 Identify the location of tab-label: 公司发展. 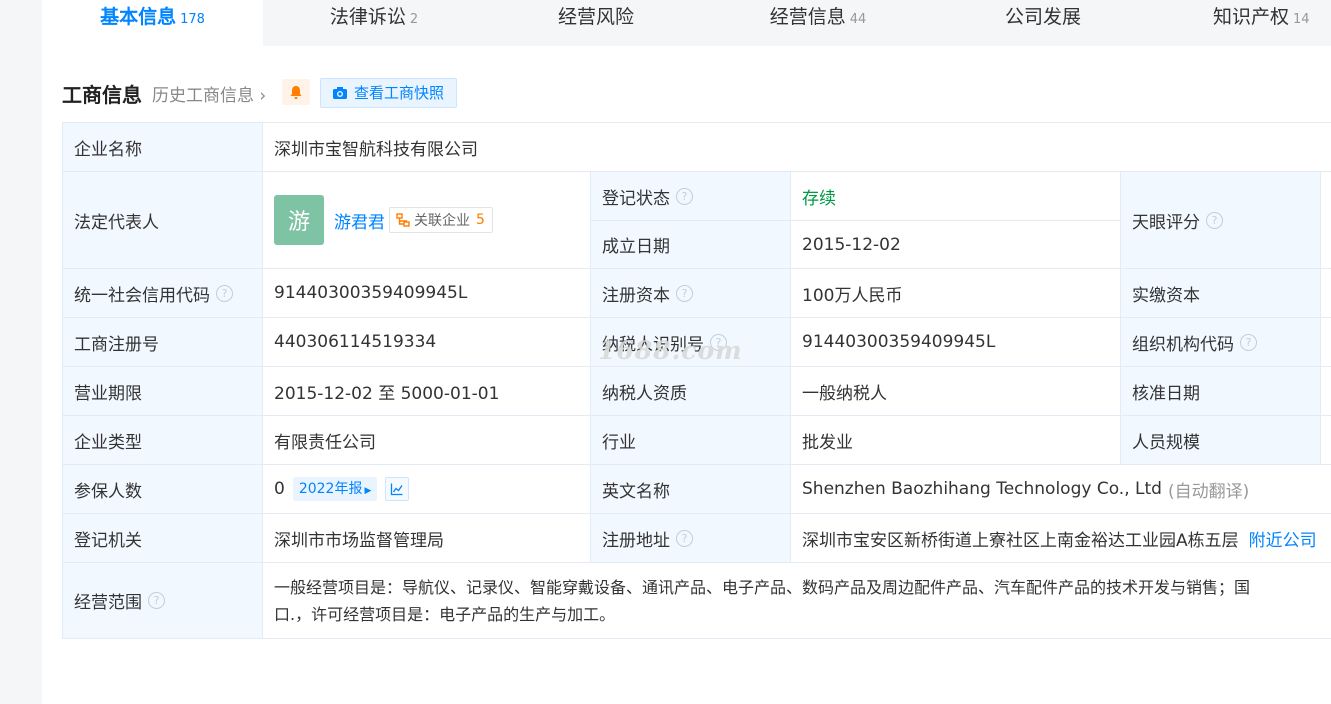
(1042, 17).